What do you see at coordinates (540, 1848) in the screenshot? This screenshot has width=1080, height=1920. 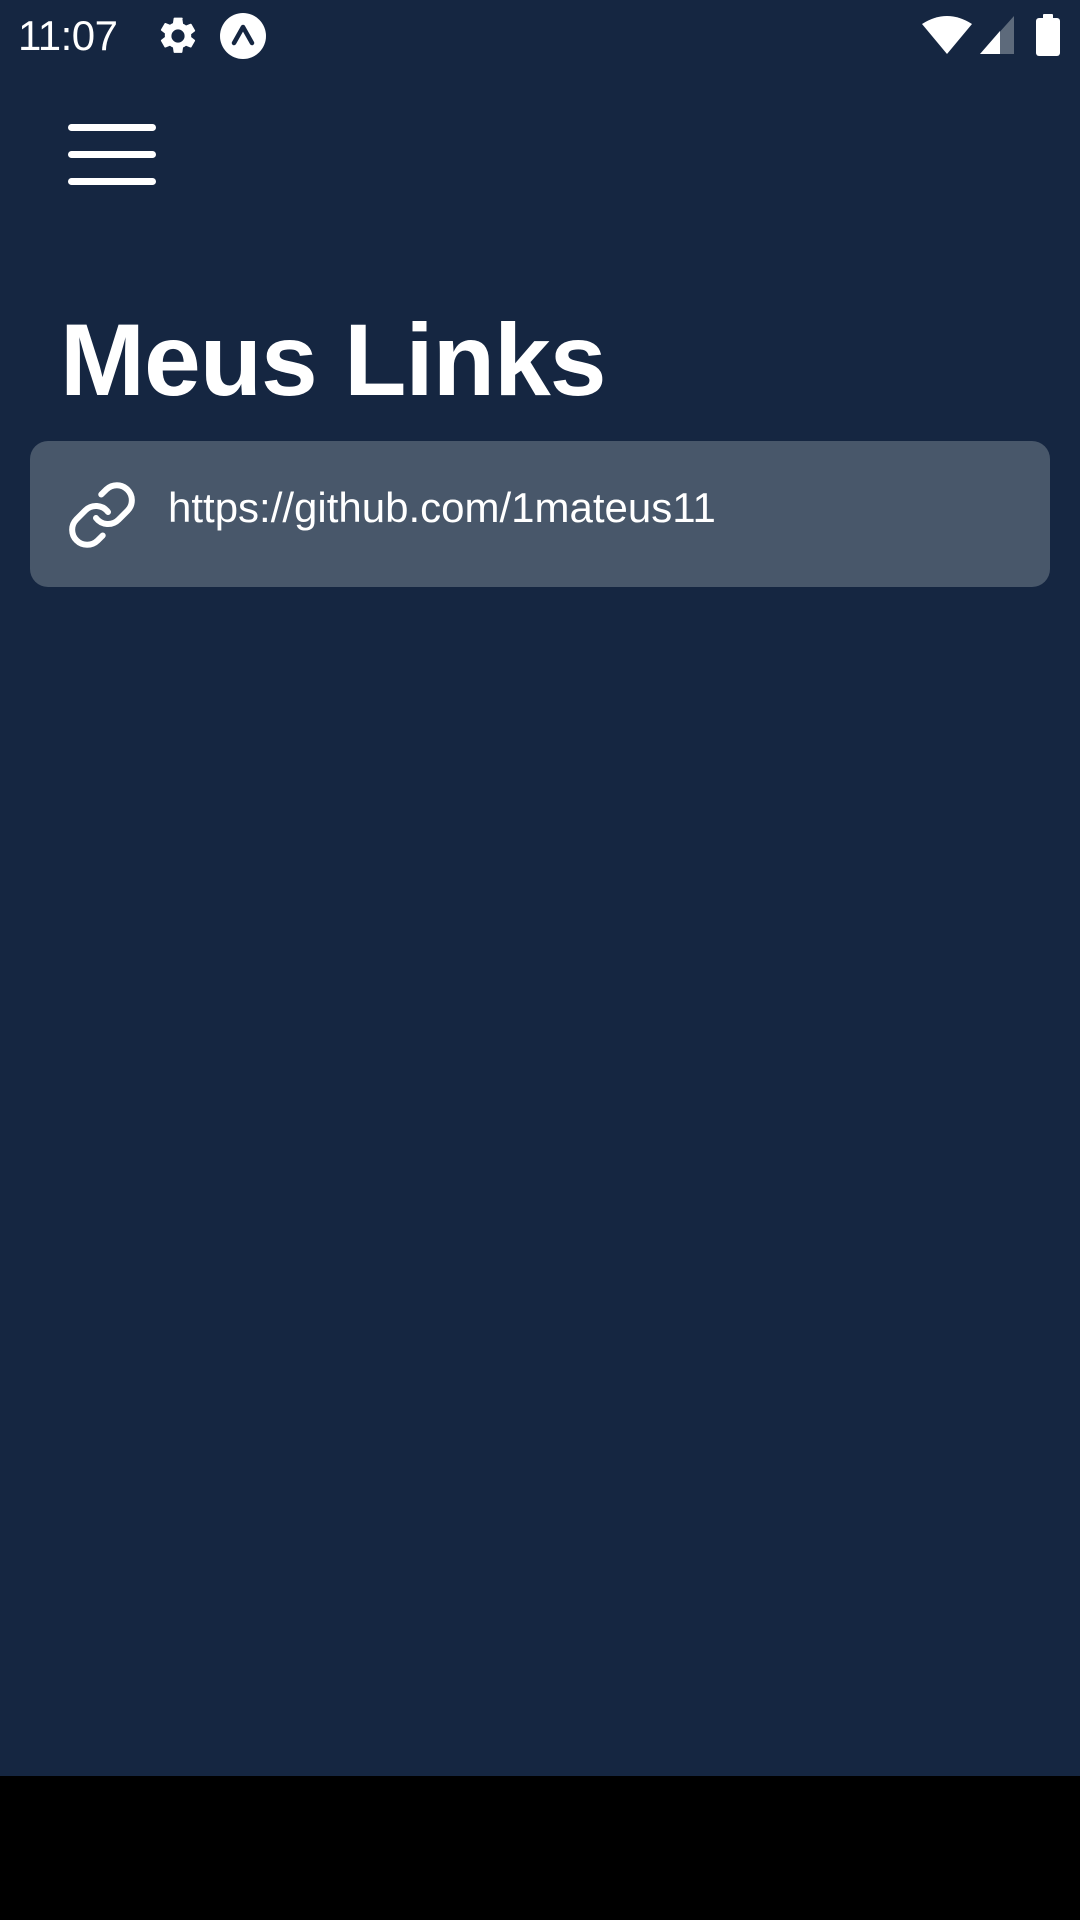 I see `navigation-bar` at bounding box center [540, 1848].